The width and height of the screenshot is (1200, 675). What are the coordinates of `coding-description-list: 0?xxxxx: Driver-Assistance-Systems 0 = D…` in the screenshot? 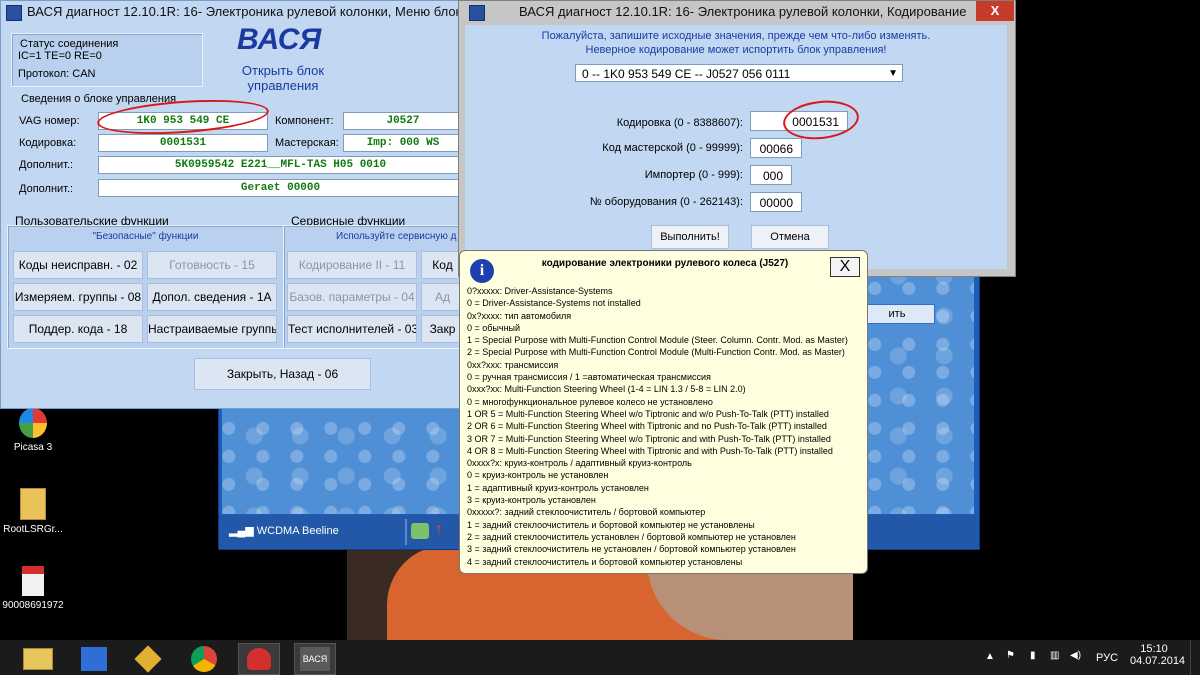 It's located at (665, 426).